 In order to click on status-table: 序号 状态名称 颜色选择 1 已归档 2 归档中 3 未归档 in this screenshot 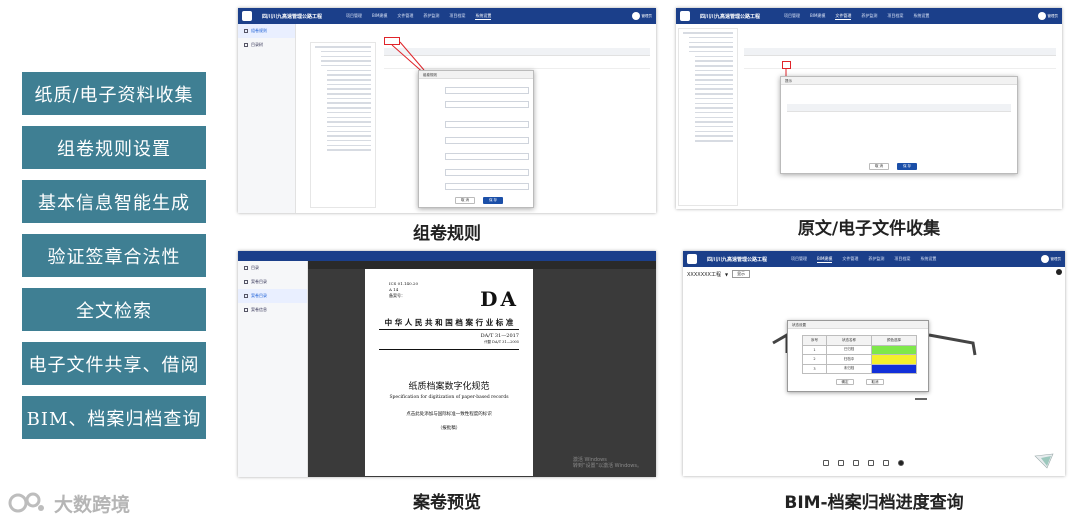, I will do `click(859, 354)`.